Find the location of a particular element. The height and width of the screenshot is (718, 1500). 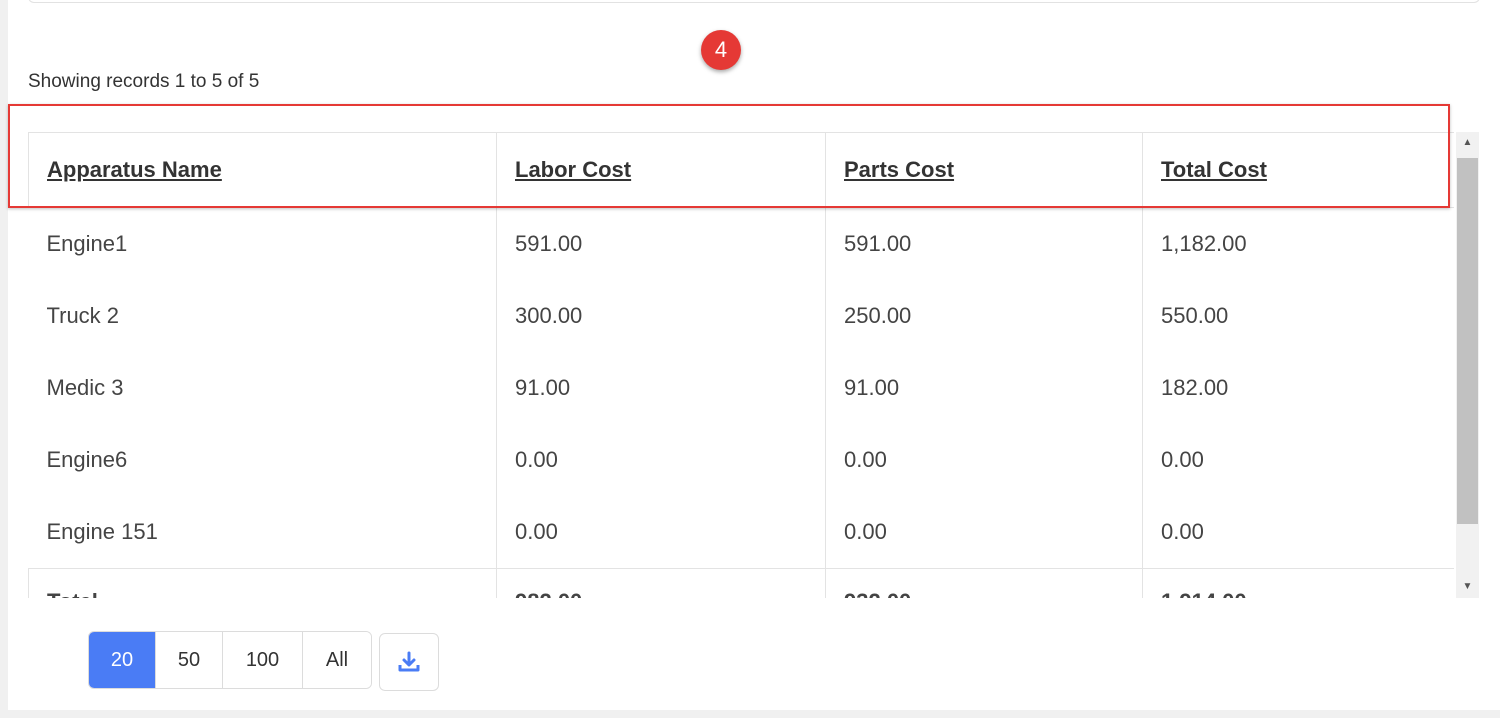

top-panel-edge is located at coordinates (754, 1).